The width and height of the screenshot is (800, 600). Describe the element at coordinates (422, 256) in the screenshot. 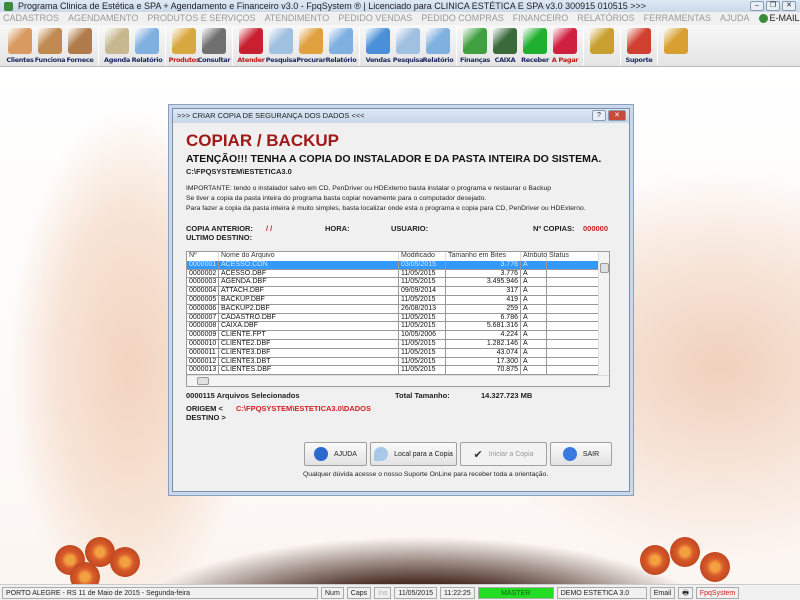

I see `column-header: Modificado` at that location.